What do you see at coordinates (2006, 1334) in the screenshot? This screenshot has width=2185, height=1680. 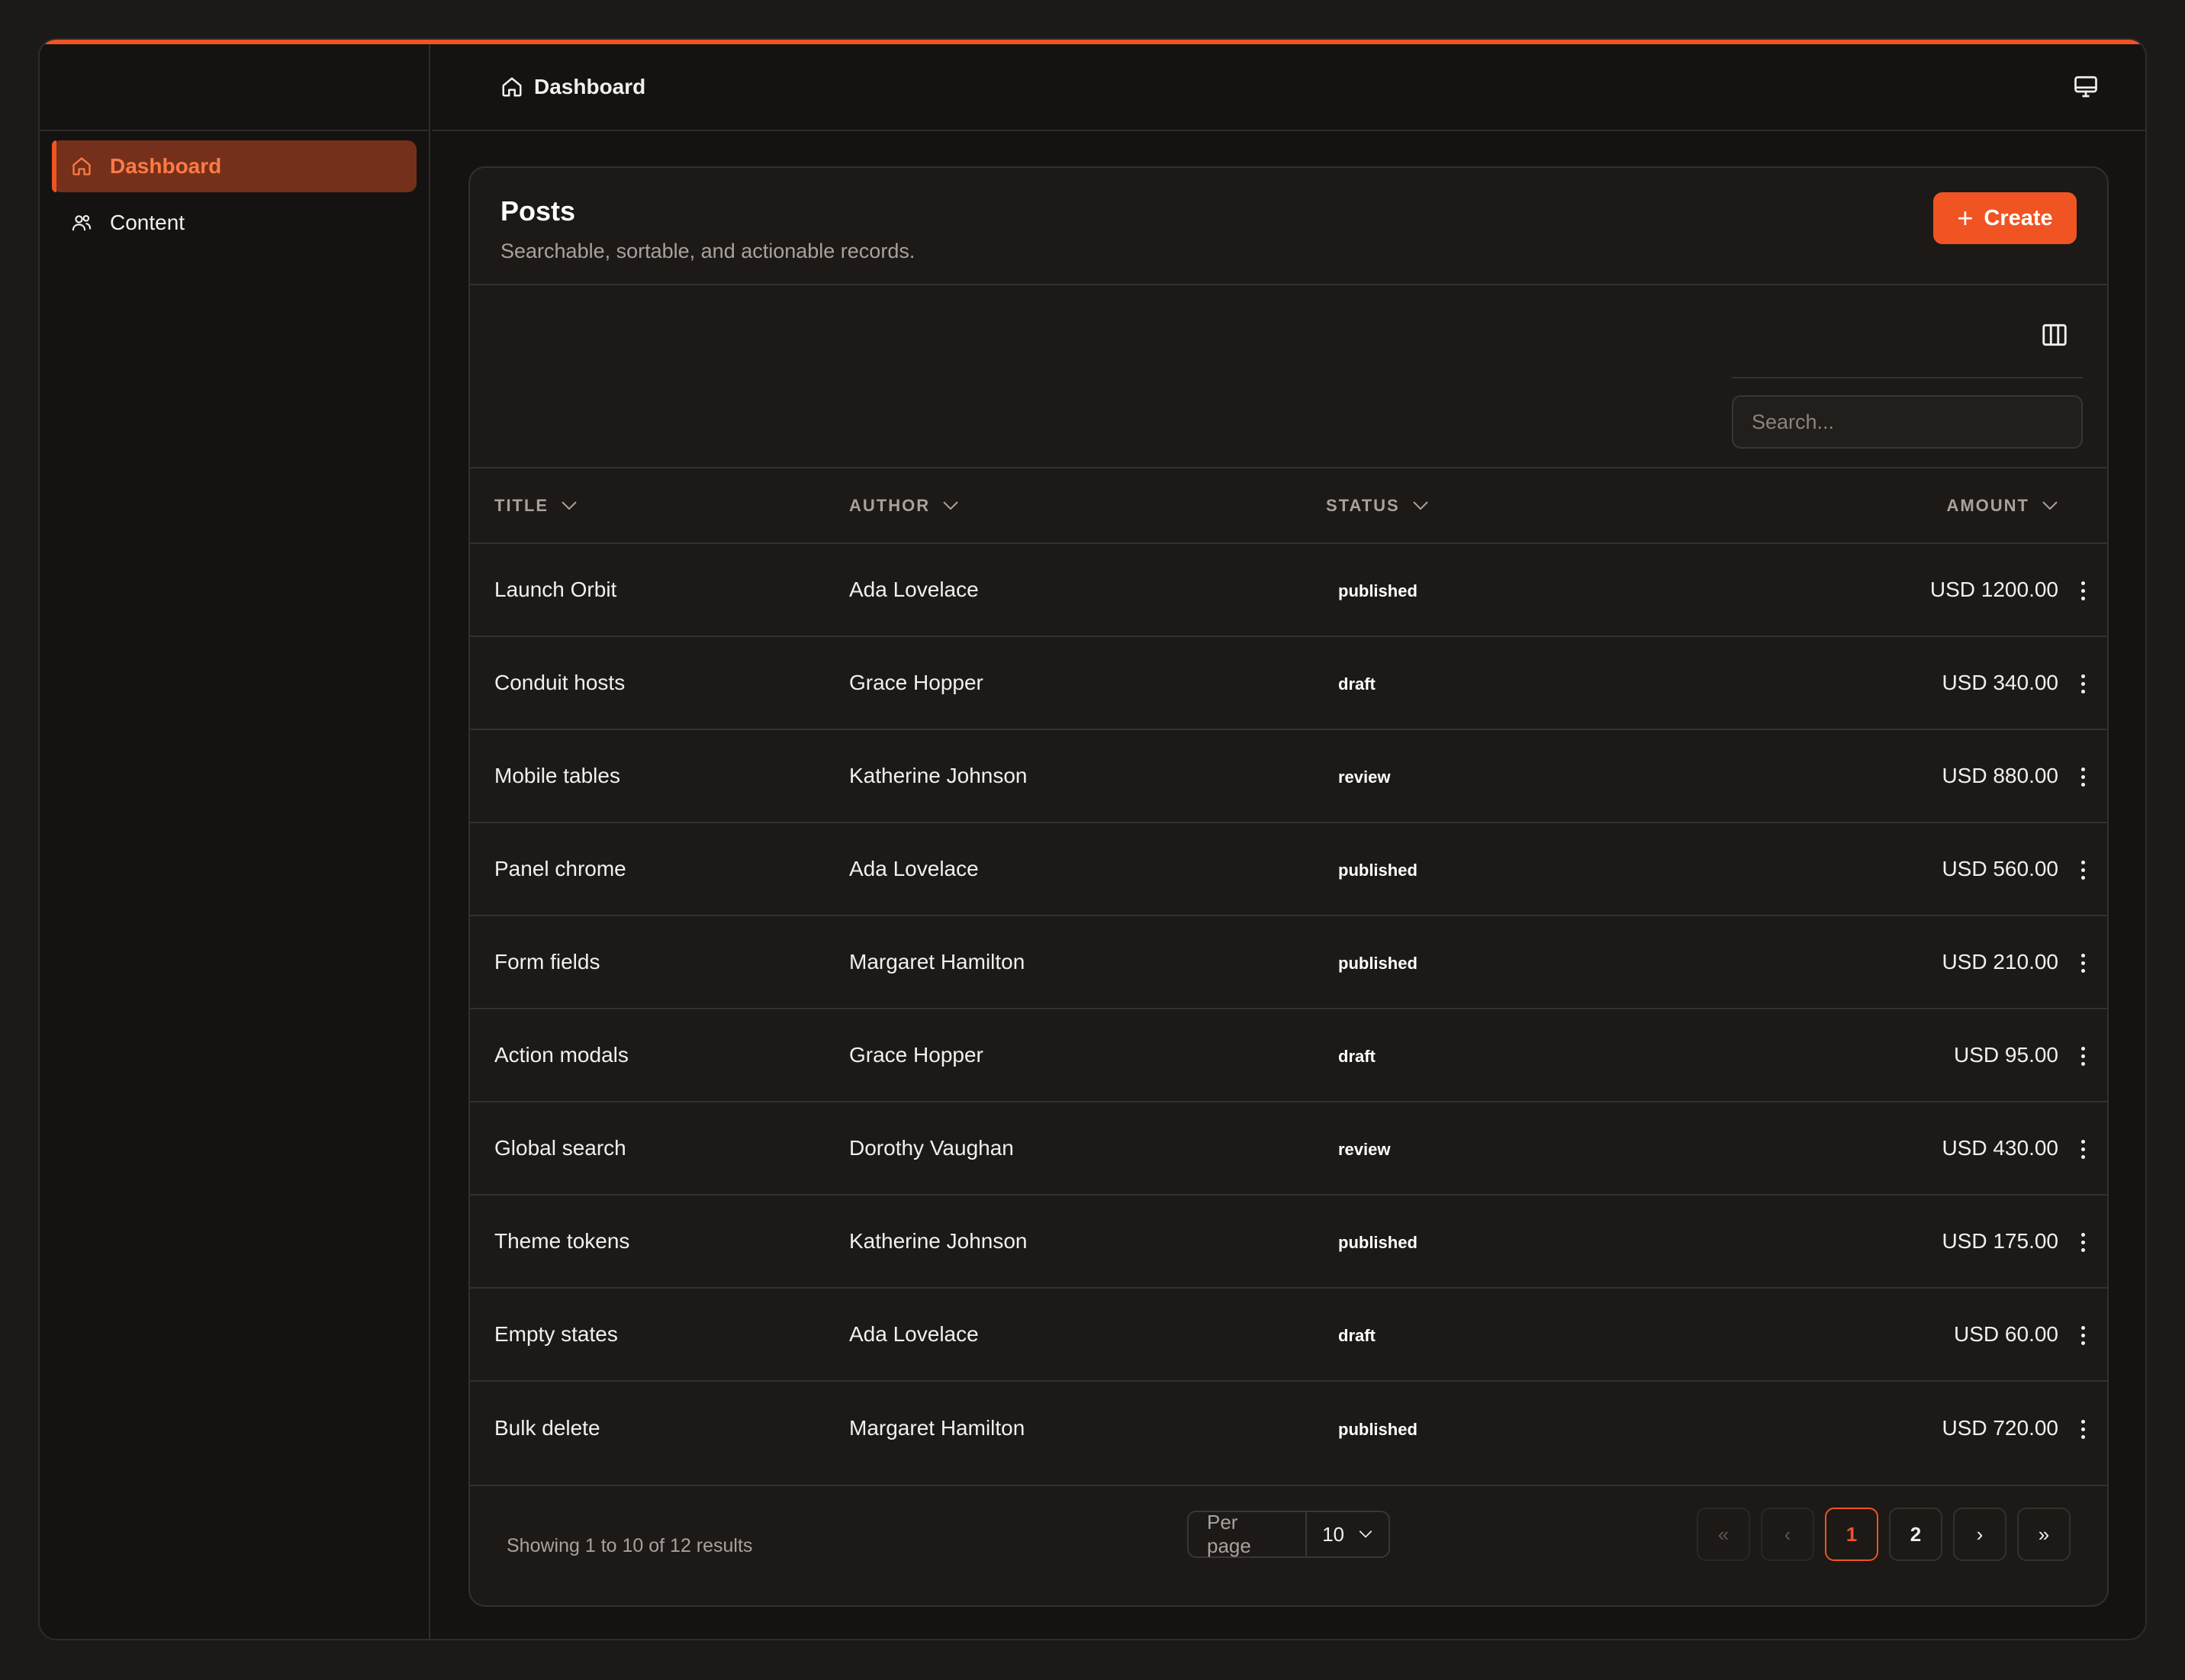 I see `cell-amount: USD 60.00` at bounding box center [2006, 1334].